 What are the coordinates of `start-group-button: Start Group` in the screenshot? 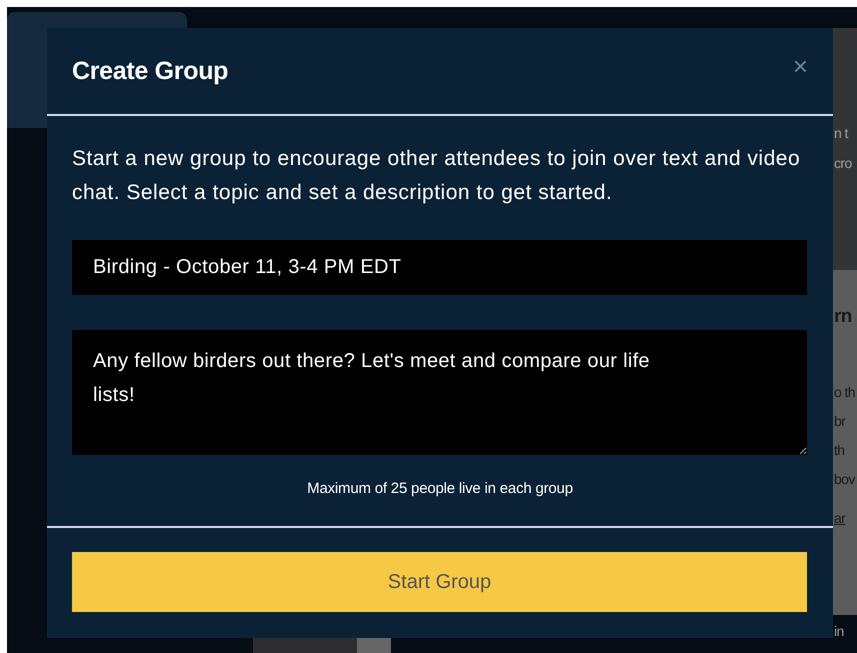 It's located at (439, 582).